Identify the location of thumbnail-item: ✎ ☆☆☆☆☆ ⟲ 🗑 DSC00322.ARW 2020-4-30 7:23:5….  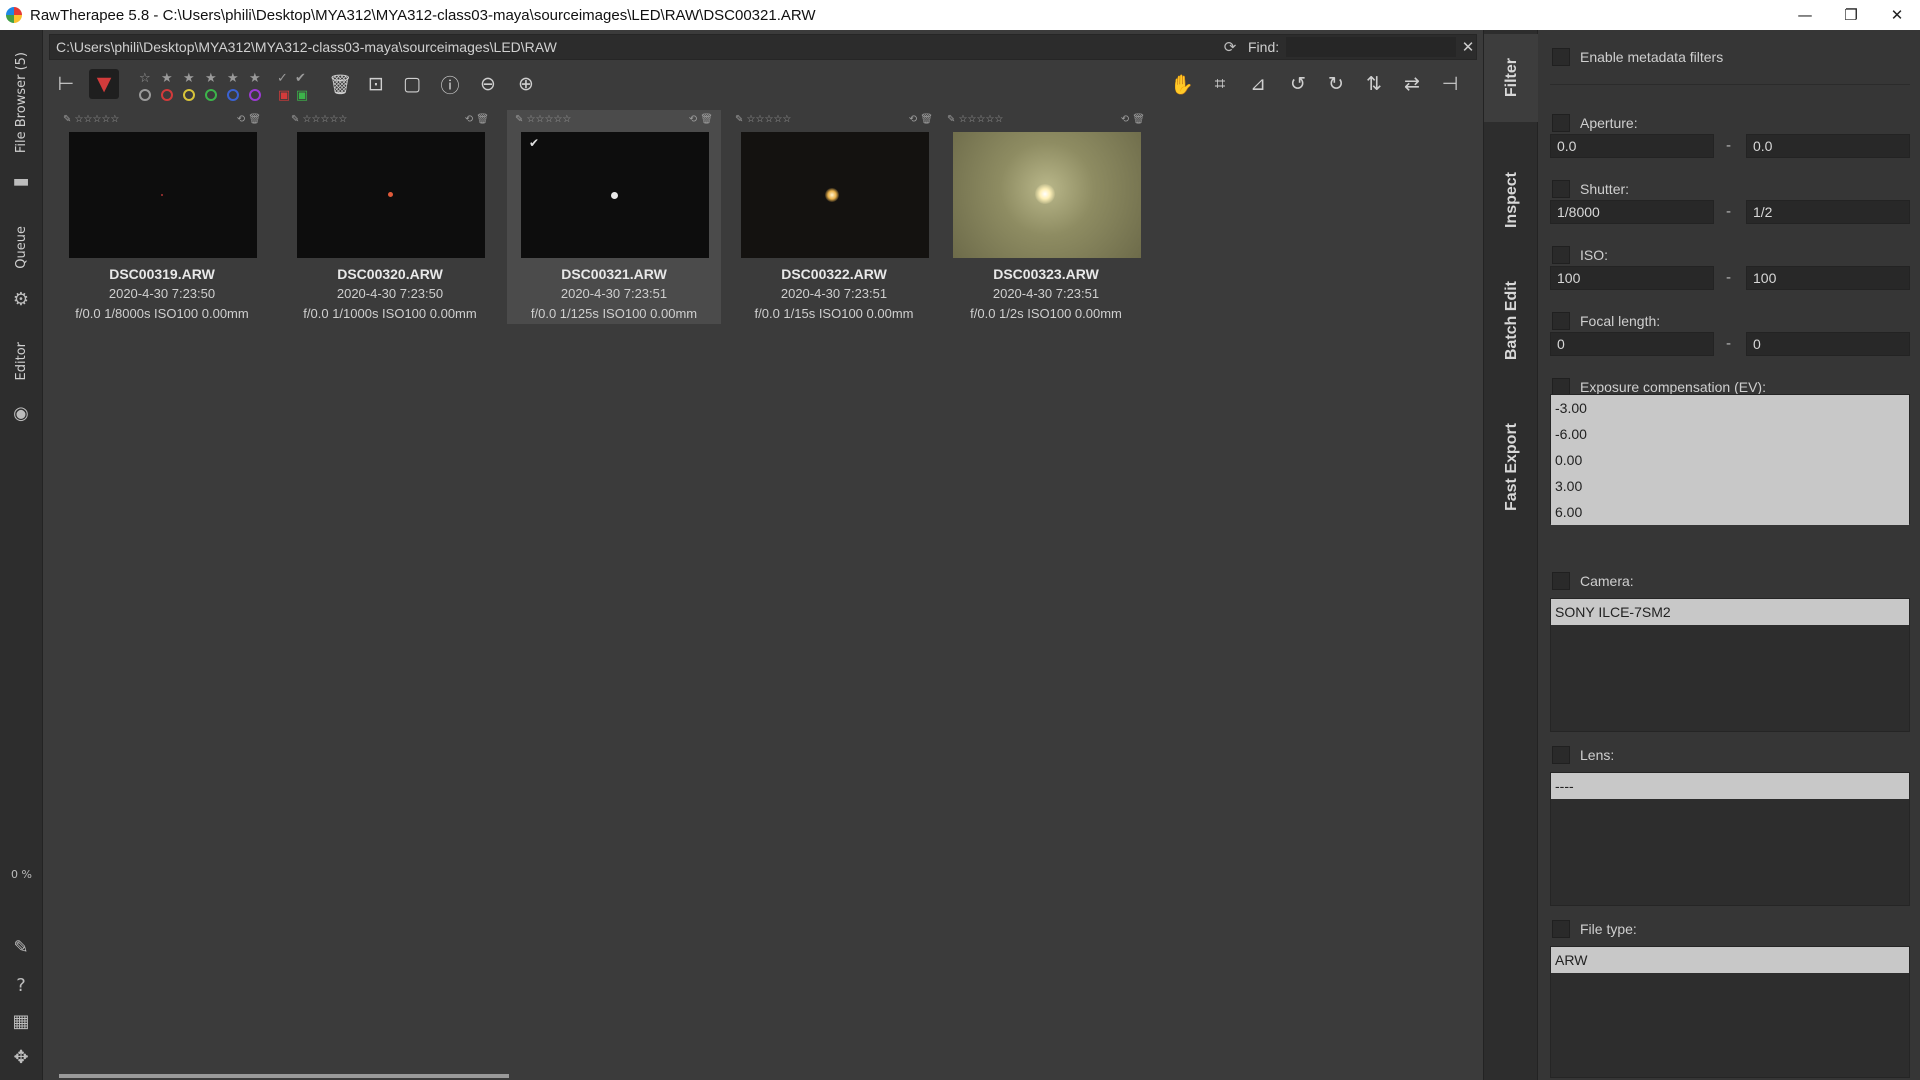
(834, 217).